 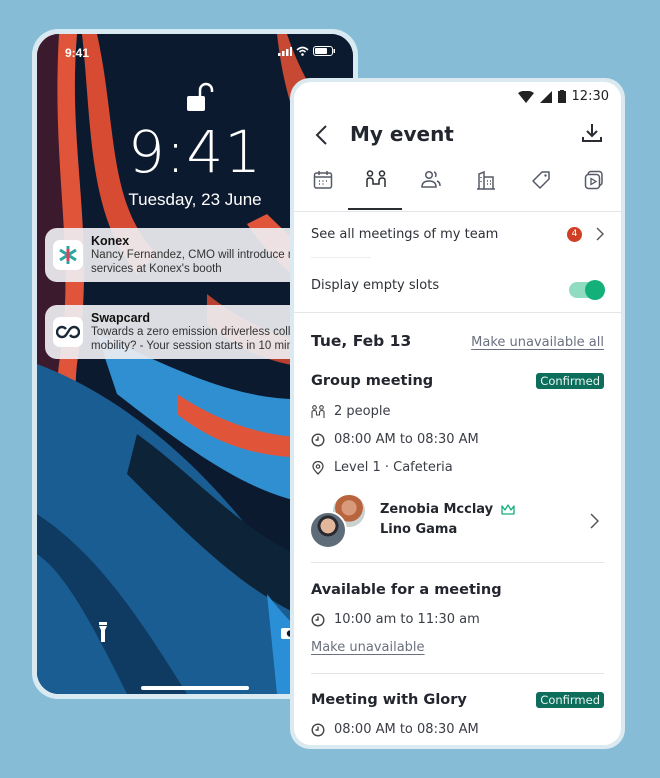 I want to click on meeting-people: 2 people, so click(x=350, y=411).